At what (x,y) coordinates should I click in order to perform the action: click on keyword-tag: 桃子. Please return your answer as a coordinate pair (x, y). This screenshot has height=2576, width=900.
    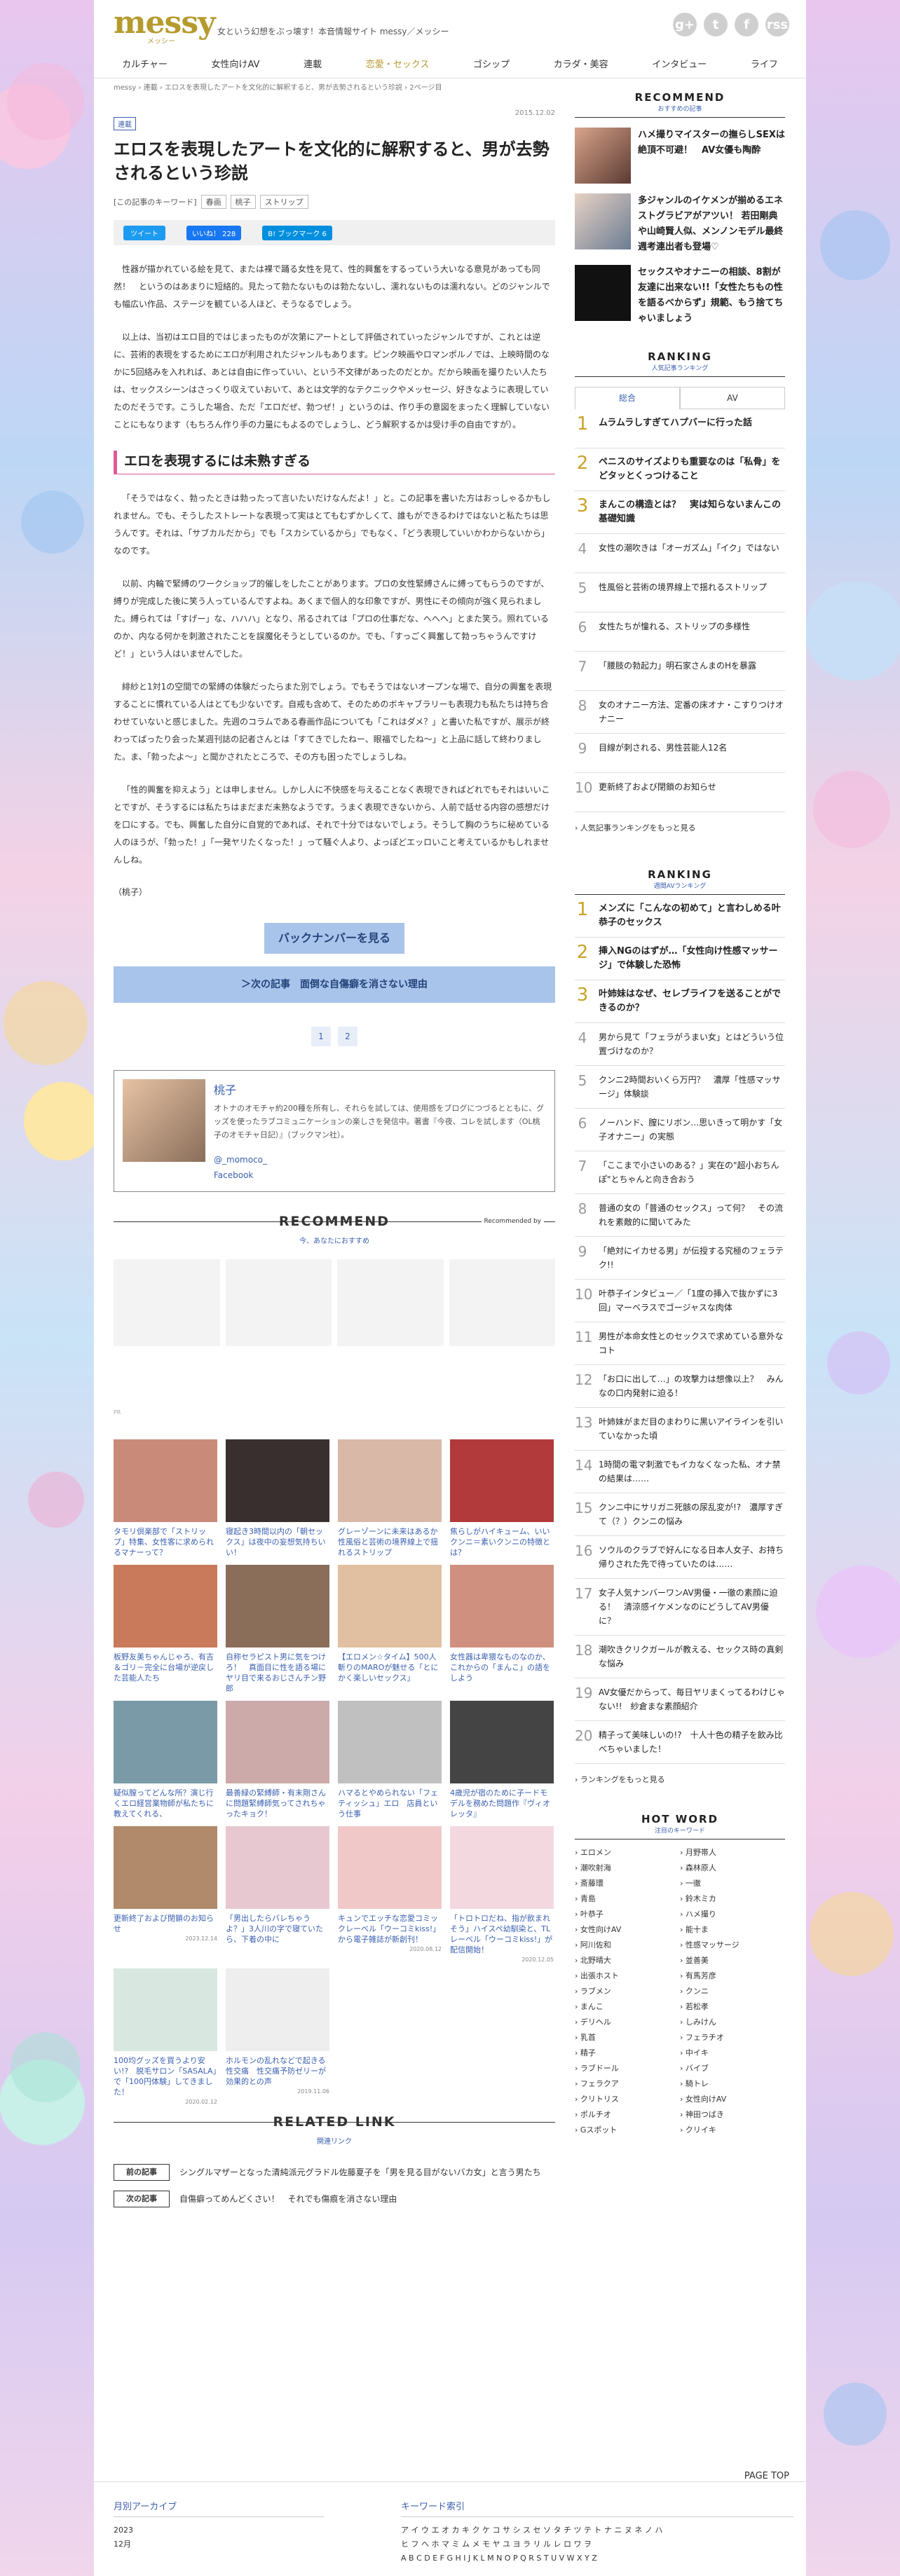
    Looking at the image, I should click on (243, 202).